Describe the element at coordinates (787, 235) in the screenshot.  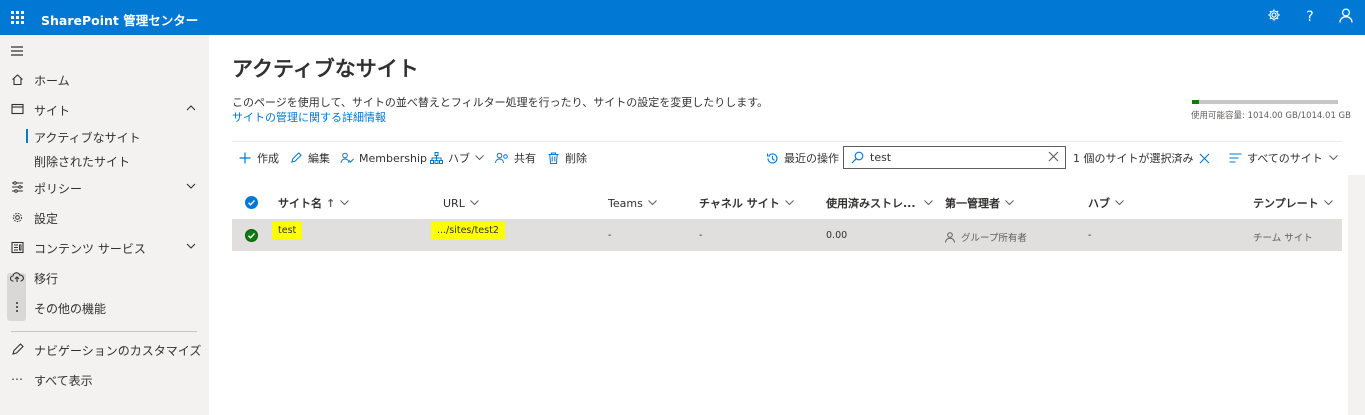
I see `table-row` at that location.